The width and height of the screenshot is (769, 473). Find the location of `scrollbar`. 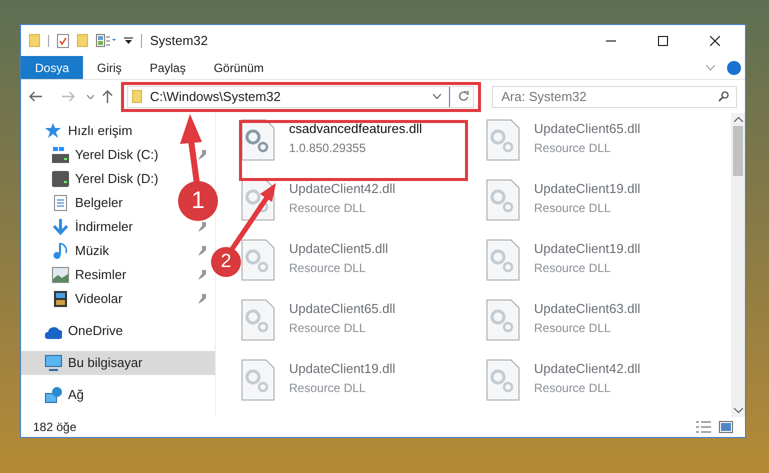

scrollbar is located at coordinates (738, 265).